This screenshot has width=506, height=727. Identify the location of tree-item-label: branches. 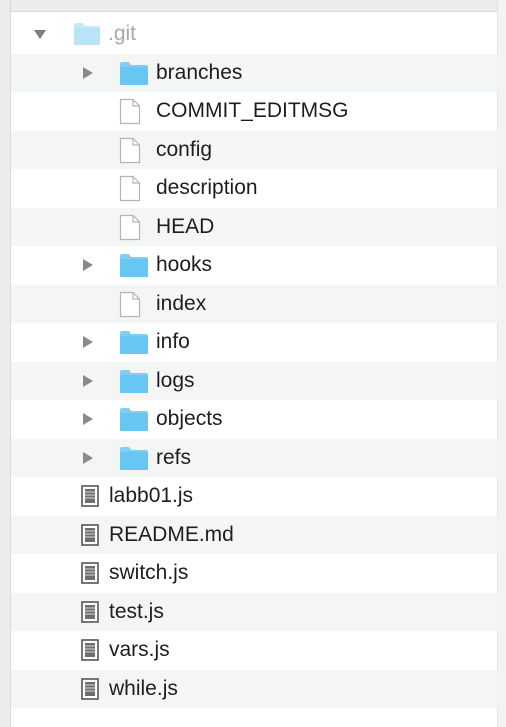
(199, 72).